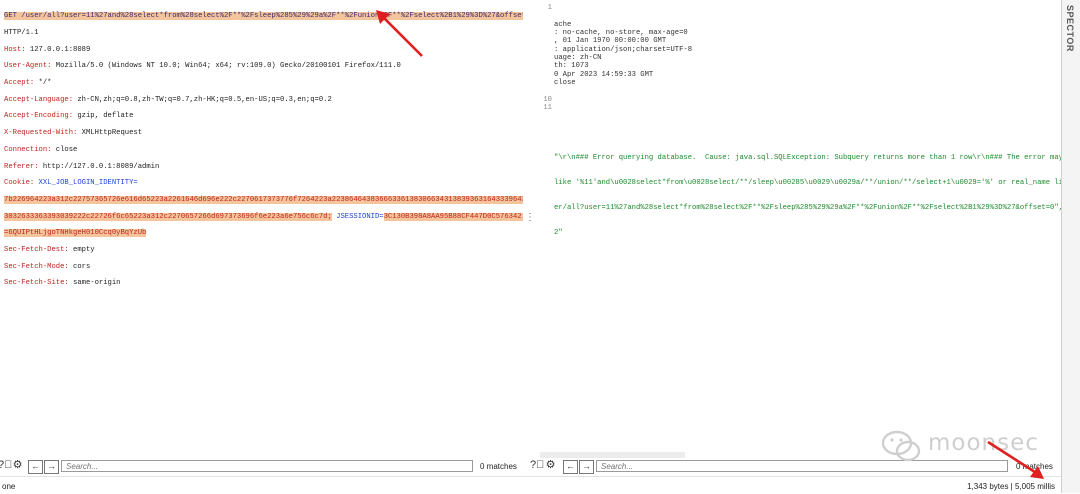 This screenshot has height=494, width=1080. What do you see at coordinates (28, 83) in the screenshot?
I see `header-accept: Accept: */*` at bounding box center [28, 83].